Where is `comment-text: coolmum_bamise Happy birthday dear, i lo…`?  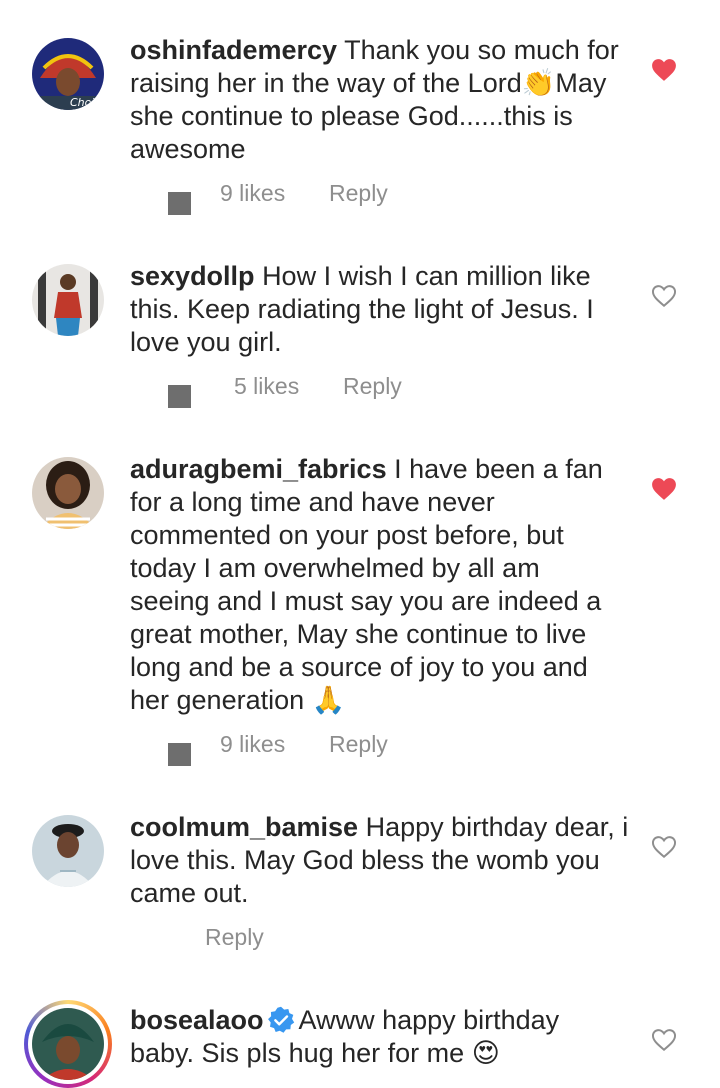
comment-text: coolmum_bamise Happy birthday dear, i lo… is located at coordinates (380, 860).